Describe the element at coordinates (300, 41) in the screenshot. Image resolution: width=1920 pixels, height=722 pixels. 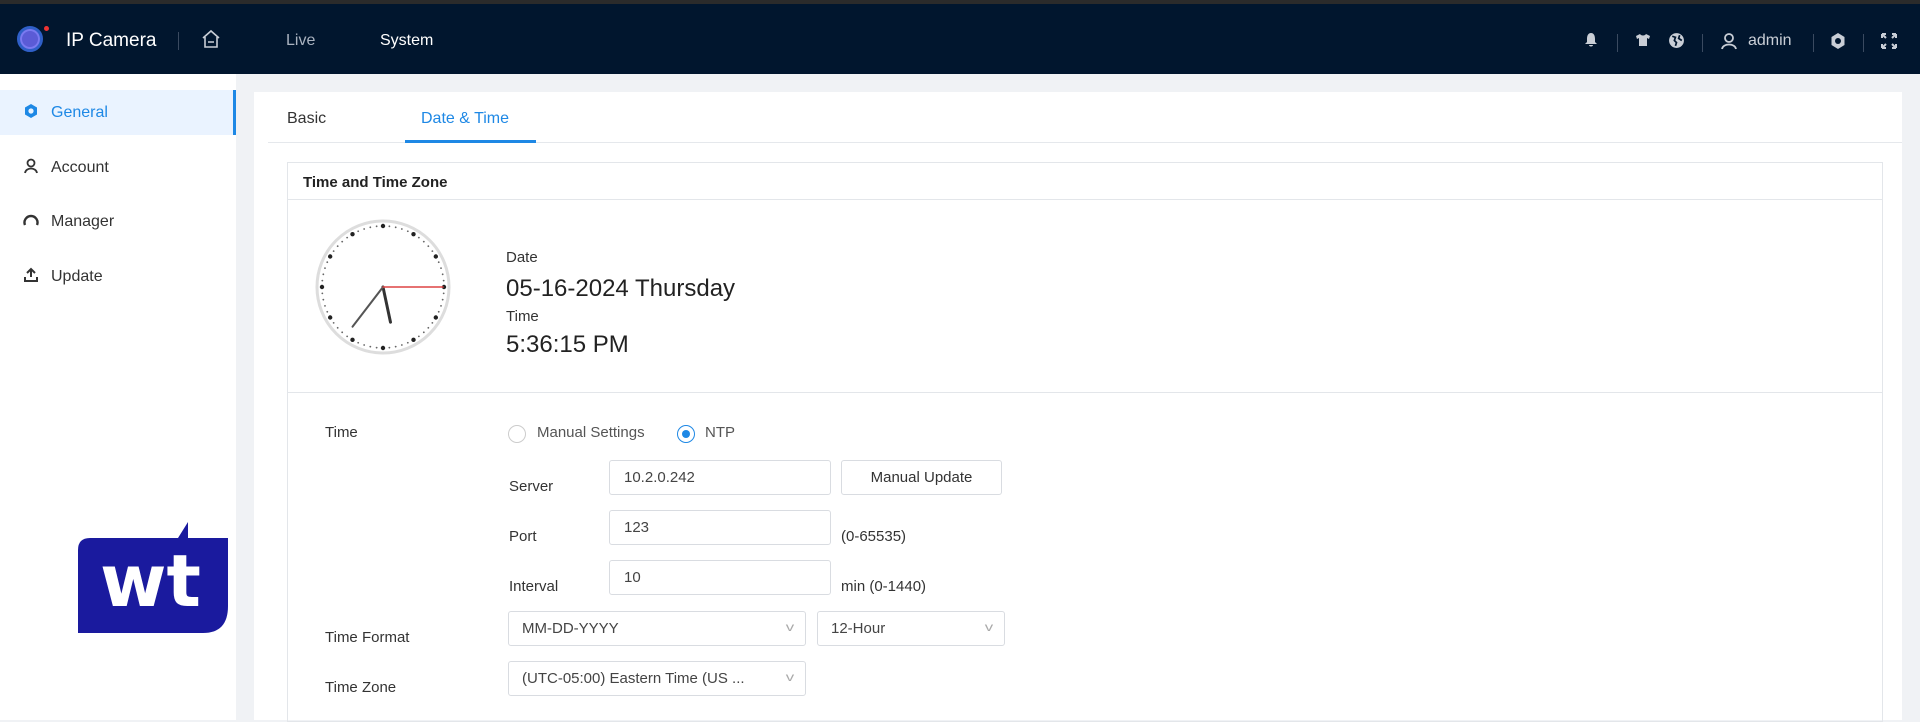
I see `nav-live: Live` at that location.